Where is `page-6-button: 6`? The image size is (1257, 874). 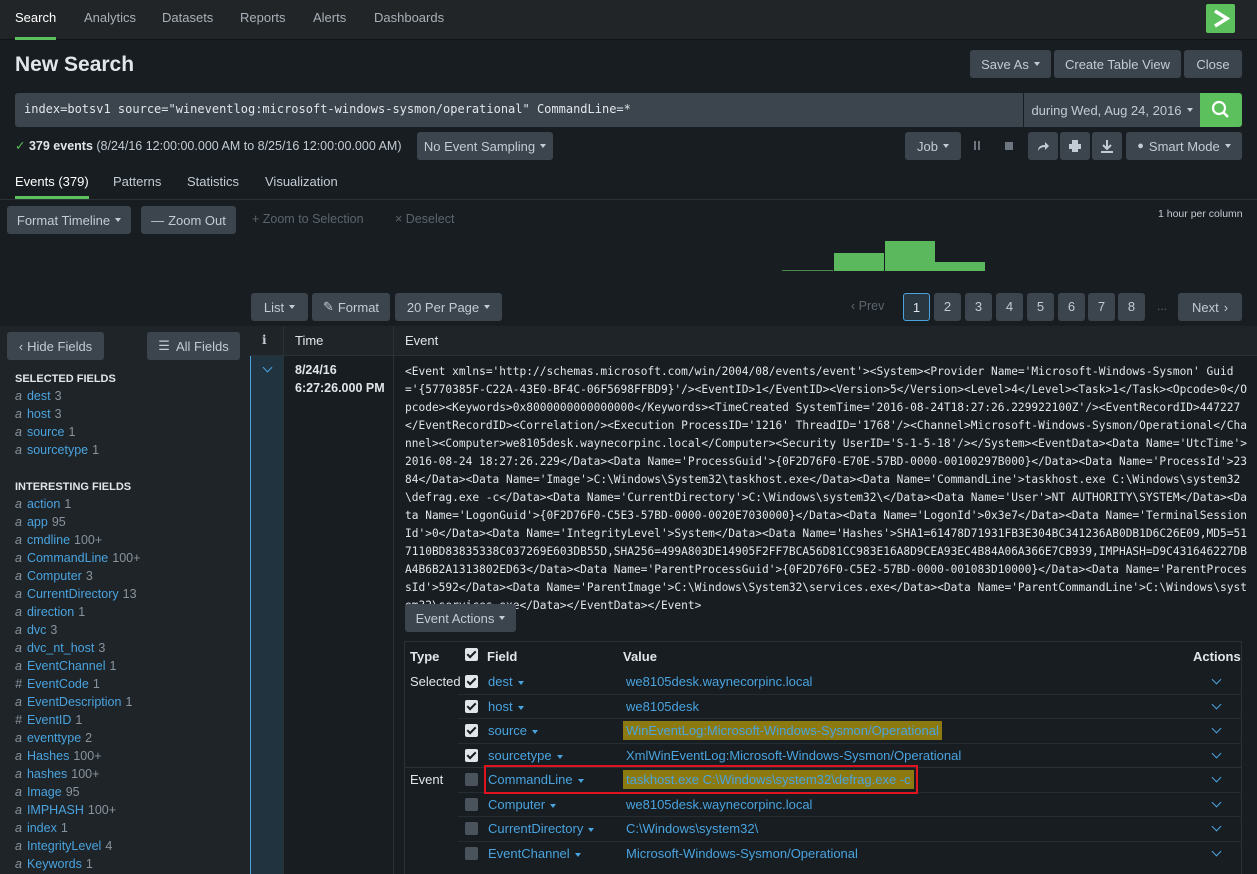
page-6-button: 6 is located at coordinates (1071, 307).